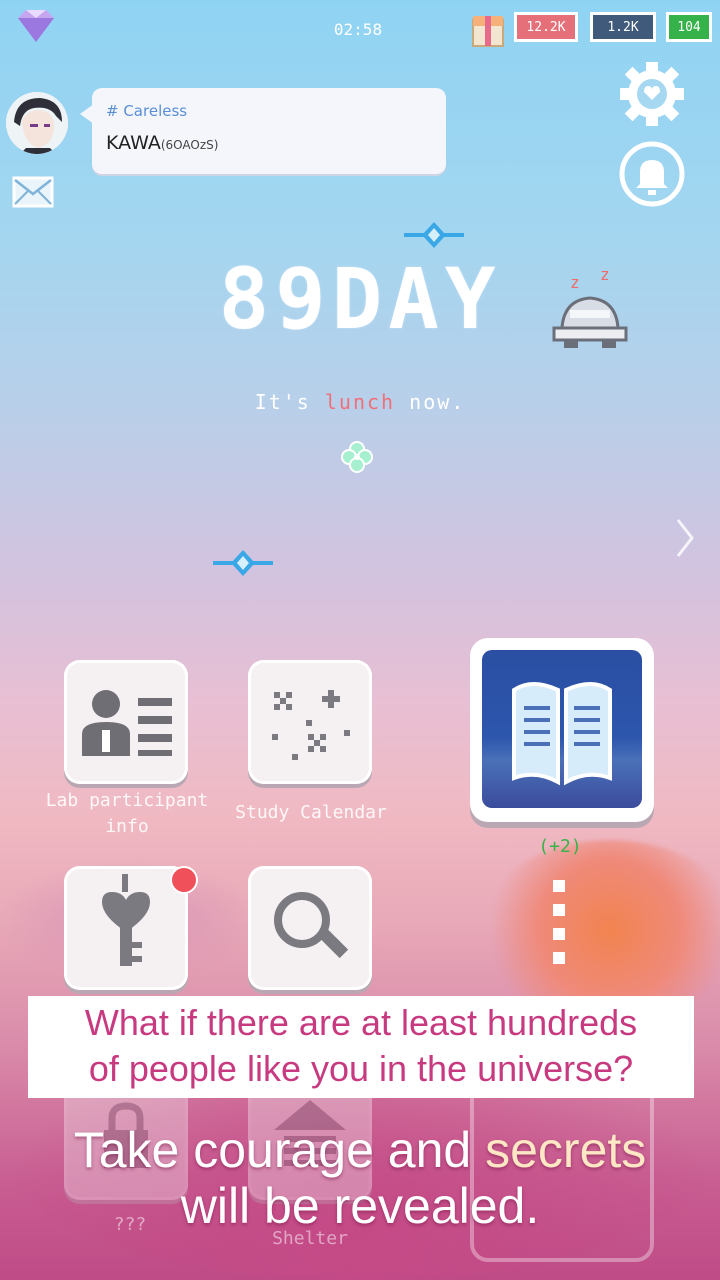 The width and height of the screenshot is (720, 1280). Describe the element at coordinates (652, 94) in the screenshot. I see `gear-icon` at that location.